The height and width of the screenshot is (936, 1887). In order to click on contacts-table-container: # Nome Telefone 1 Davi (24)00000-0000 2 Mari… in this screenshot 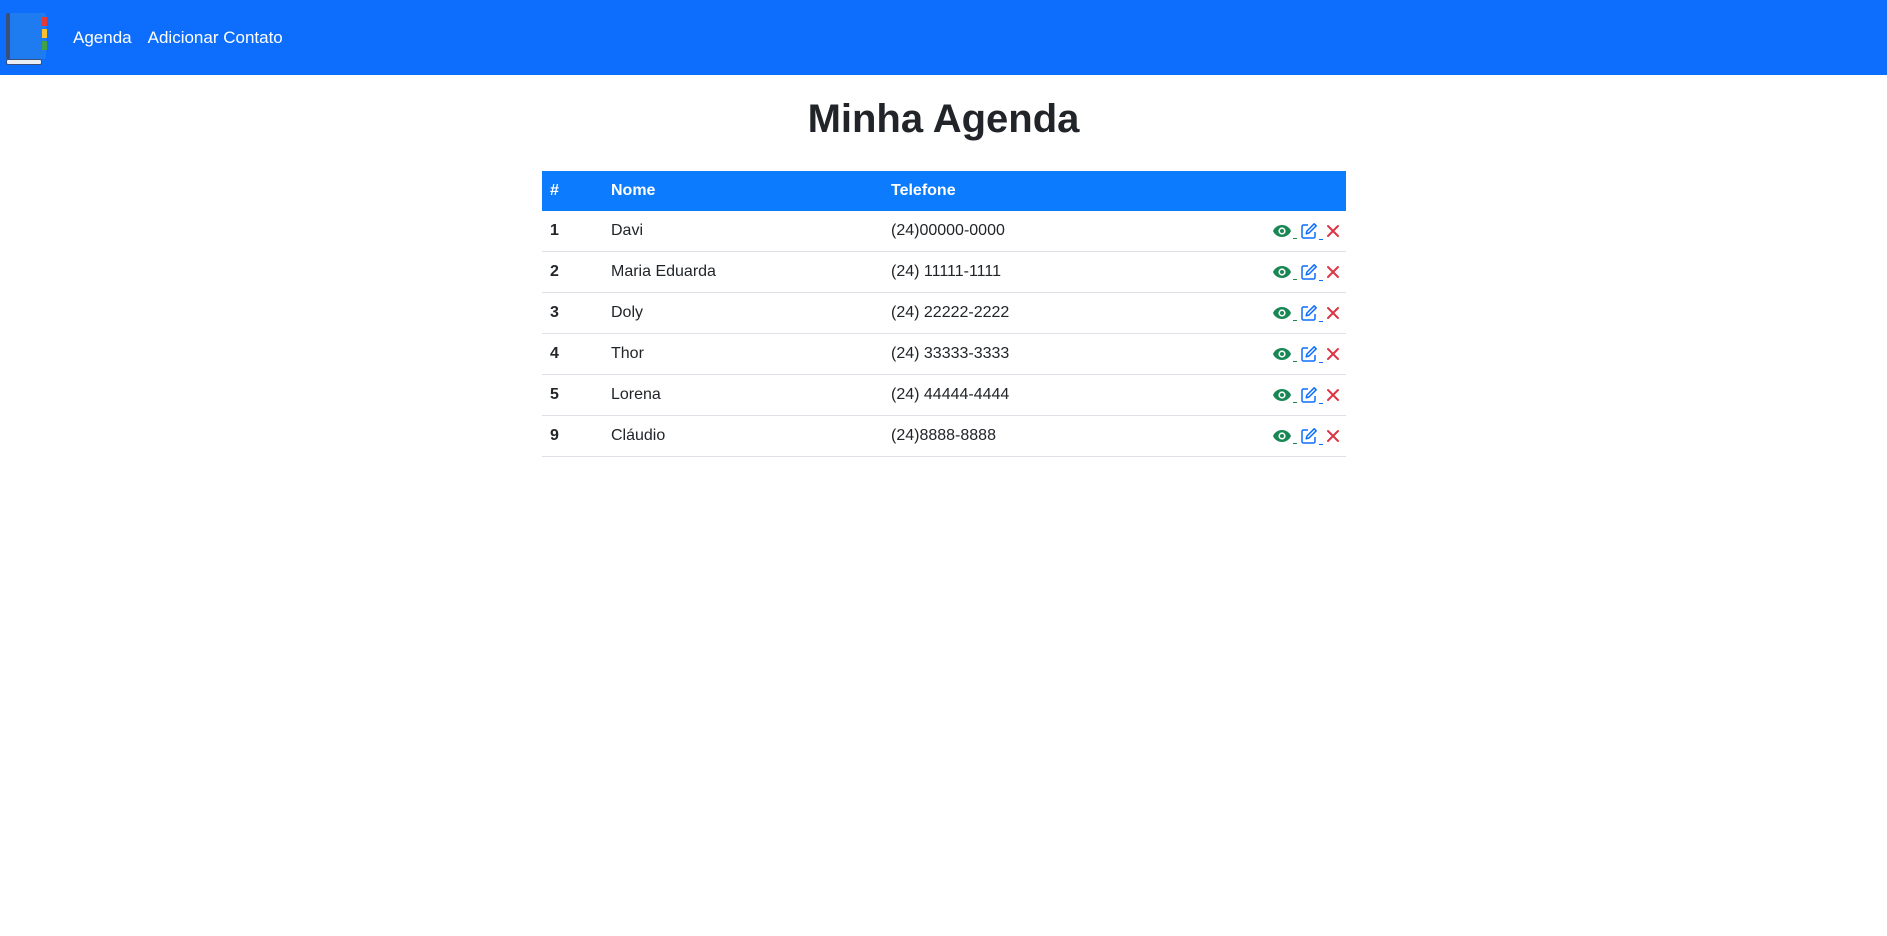, I will do `click(944, 314)`.